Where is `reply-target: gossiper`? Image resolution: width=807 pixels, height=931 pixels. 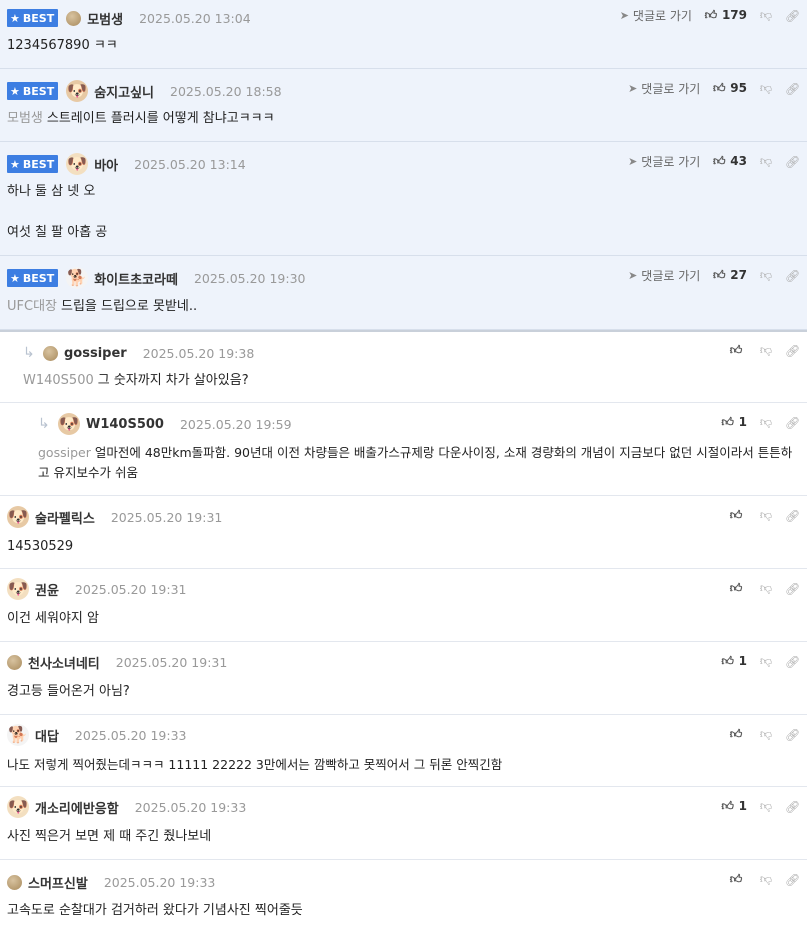 reply-target: gossiper is located at coordinates (64, 452).